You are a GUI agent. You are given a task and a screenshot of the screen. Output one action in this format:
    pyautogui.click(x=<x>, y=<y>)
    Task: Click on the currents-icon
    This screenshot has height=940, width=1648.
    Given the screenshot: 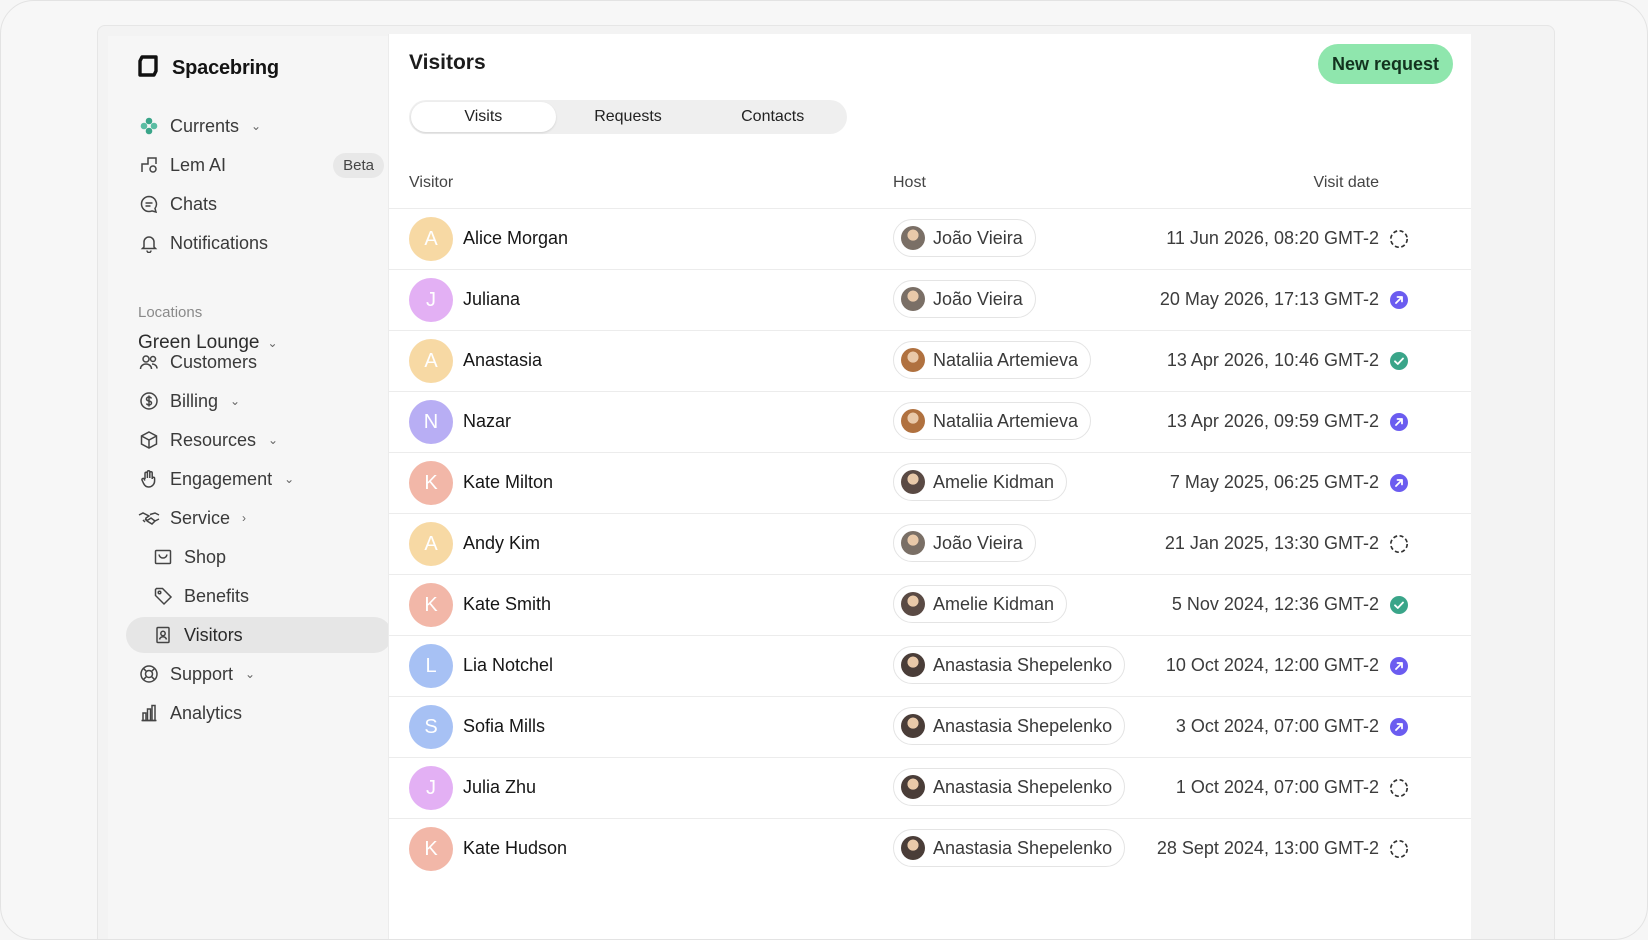 What is the action you would take?
    pyautogui.click(x=149, y=126)
    